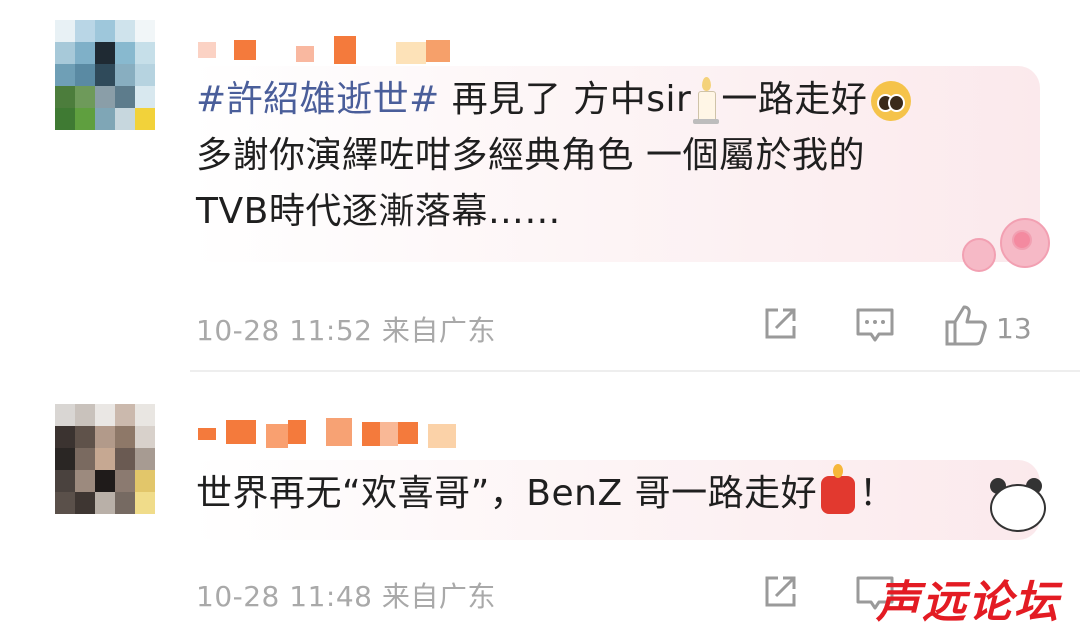 The image size is (1080, 630). Describe the element at coordinates (968, 602) in the screenshot. I see `forum-watermark: 声远论坛` at that location.